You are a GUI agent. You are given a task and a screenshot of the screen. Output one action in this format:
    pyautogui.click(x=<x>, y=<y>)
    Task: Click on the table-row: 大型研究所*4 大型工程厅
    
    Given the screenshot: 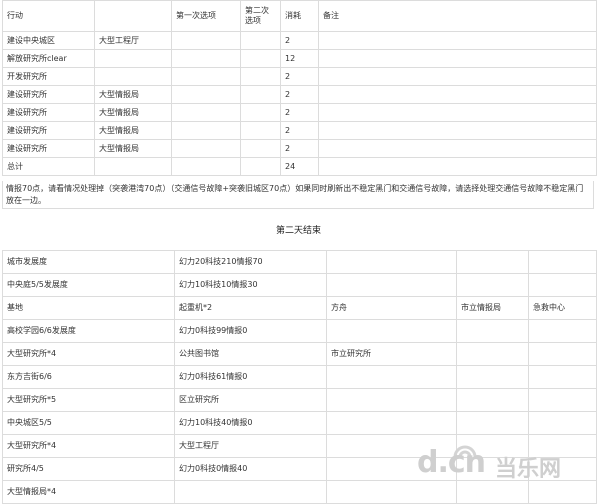 What is the action you would take?
    pyautogui.click(x=299, y=446)
    